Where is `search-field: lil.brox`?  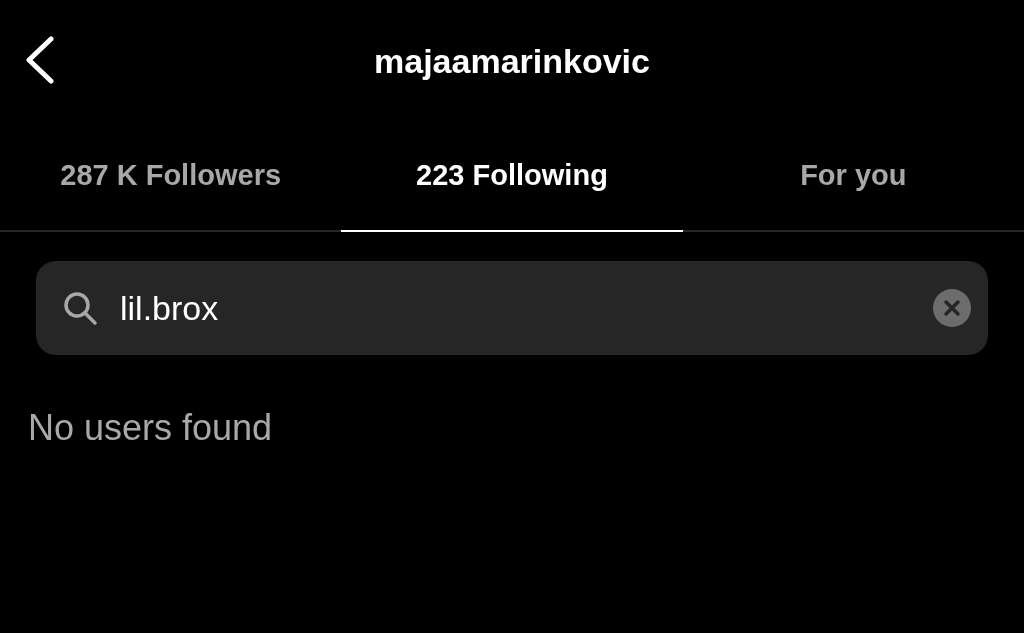 search-field: lil.brox is located at coordinates (512, 308).